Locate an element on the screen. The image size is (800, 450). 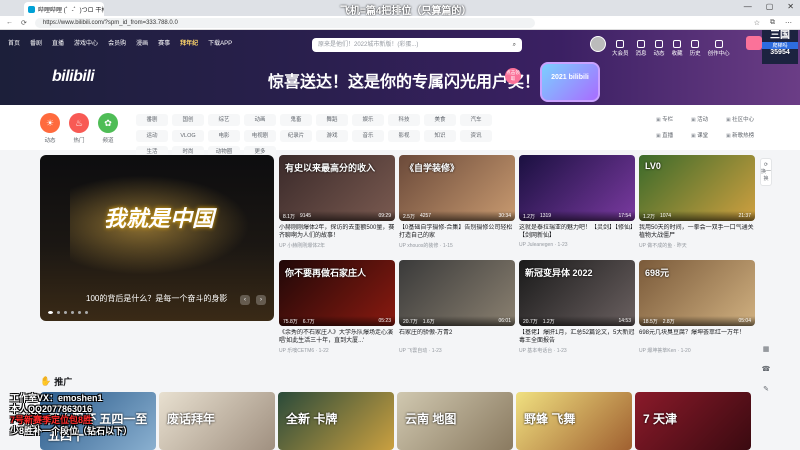
category-chip: 影视 is located at coordinates (404, 136).